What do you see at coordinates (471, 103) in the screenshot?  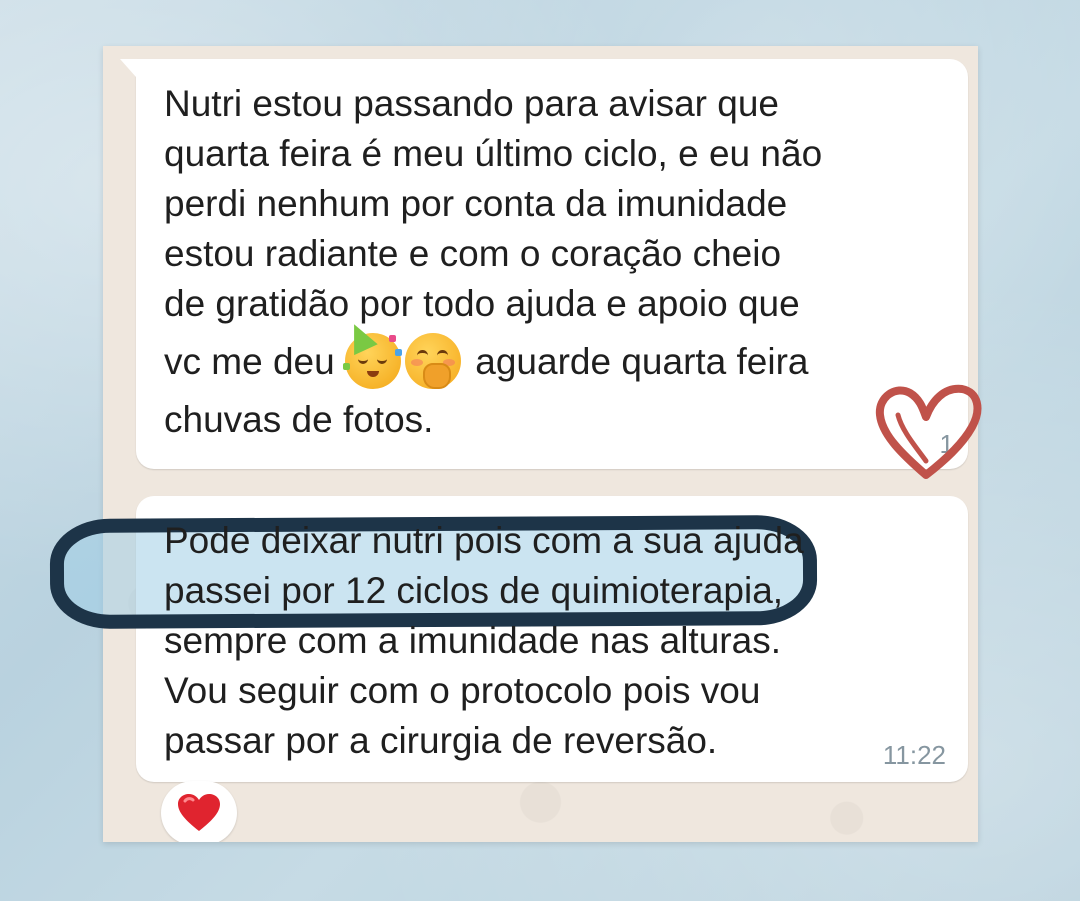 I see `message-line: Nutri estou passando para avisar que` at bounding box center [471, 103].